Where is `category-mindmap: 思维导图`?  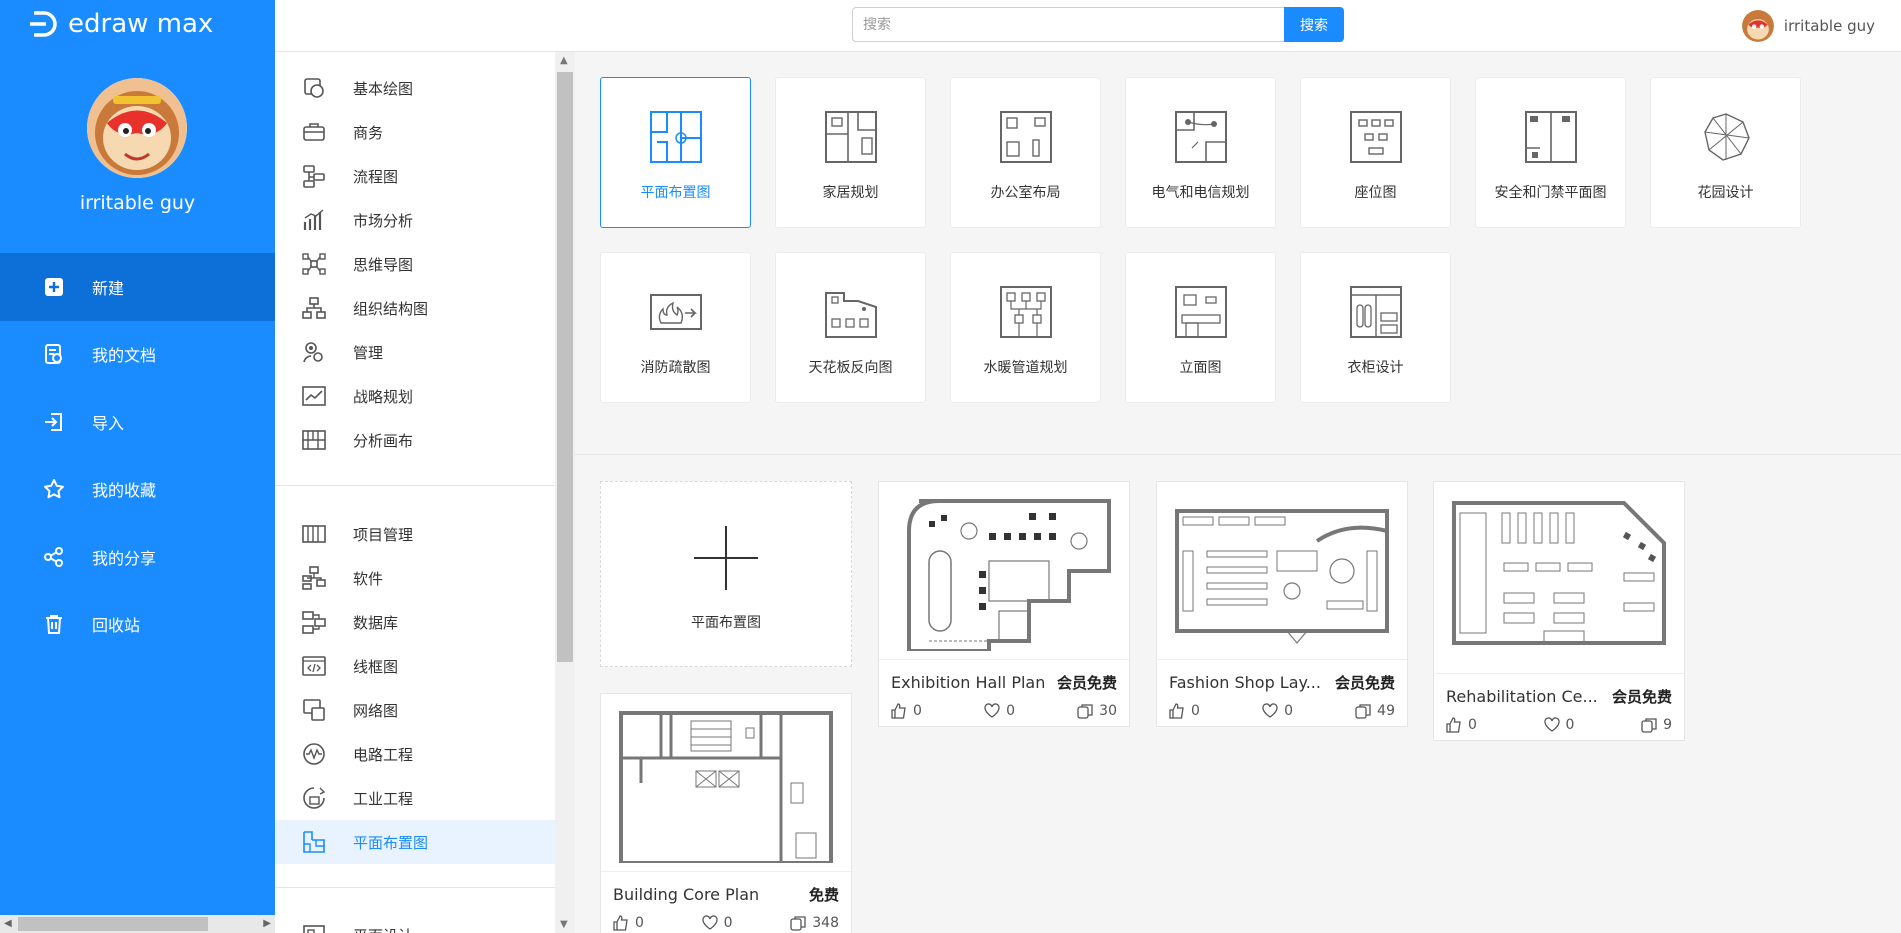
category-mindmap: 思维导图 is located at coordinates (415, 264).